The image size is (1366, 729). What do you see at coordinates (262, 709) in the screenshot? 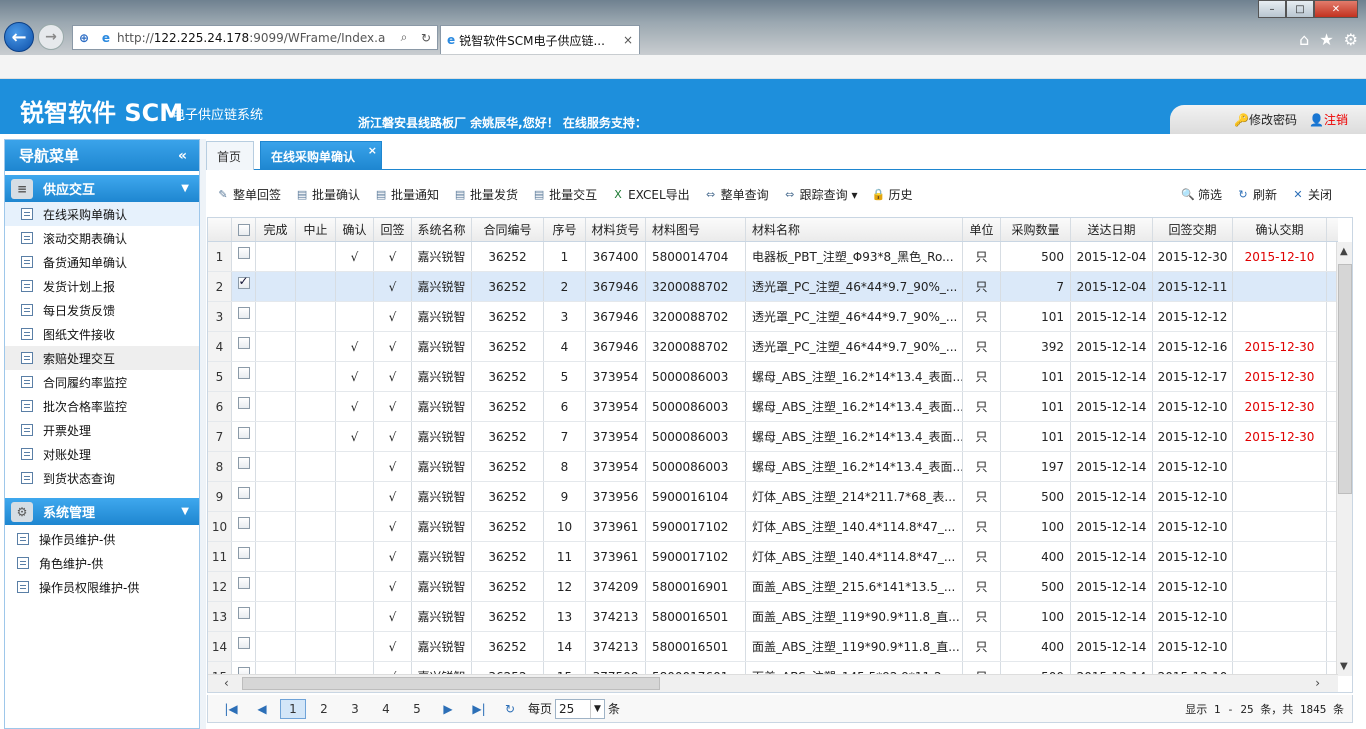
I see `prev-page-icon: ◀` at bounding box center [262, 709].